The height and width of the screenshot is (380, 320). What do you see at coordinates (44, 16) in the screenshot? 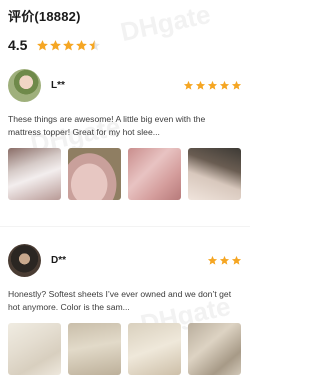
I see `reviews-title: 评价(18882)` at bounding box center [44, 16].